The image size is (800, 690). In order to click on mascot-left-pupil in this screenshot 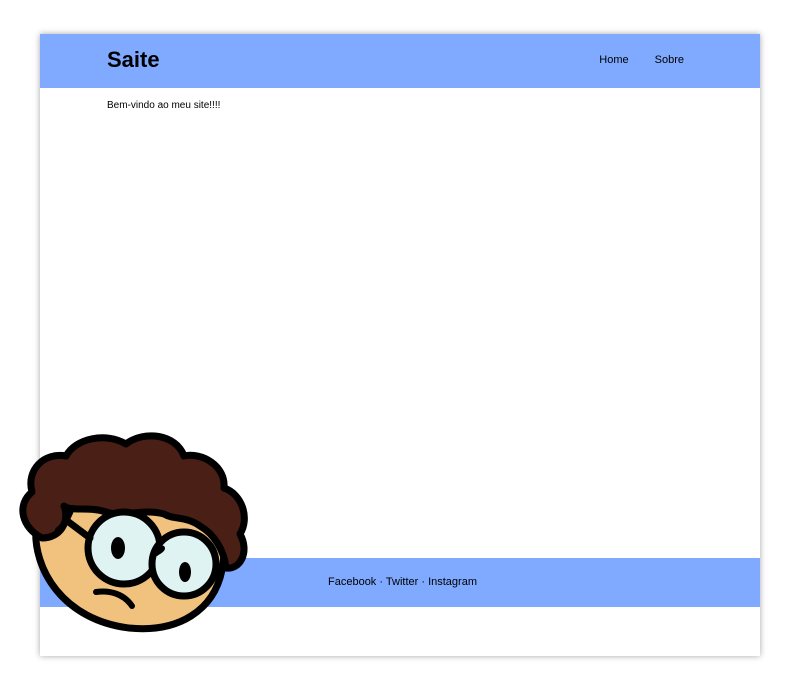, I will do `click(118, 548)`.